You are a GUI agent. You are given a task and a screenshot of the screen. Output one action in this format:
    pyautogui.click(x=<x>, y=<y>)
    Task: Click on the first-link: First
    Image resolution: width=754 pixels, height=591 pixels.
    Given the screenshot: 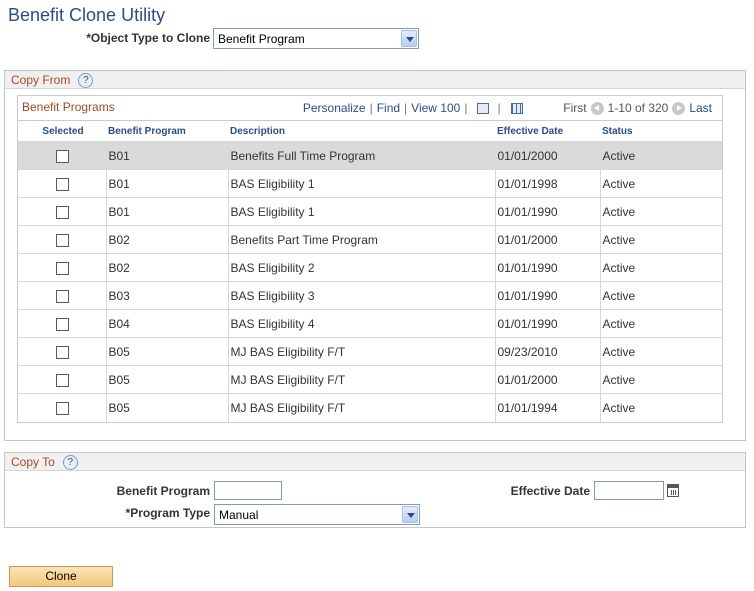 What is the action you would take?
    pyautogui.click(x=574, y=108)
    